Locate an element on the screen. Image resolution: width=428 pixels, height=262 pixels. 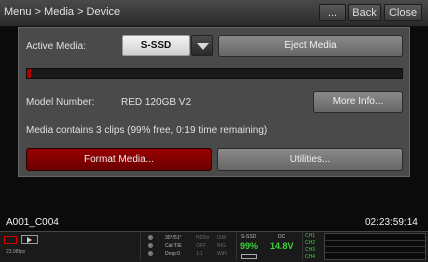
title-bar: Menu > Media > Device ... Back Close is located at coordinates (214, 13).